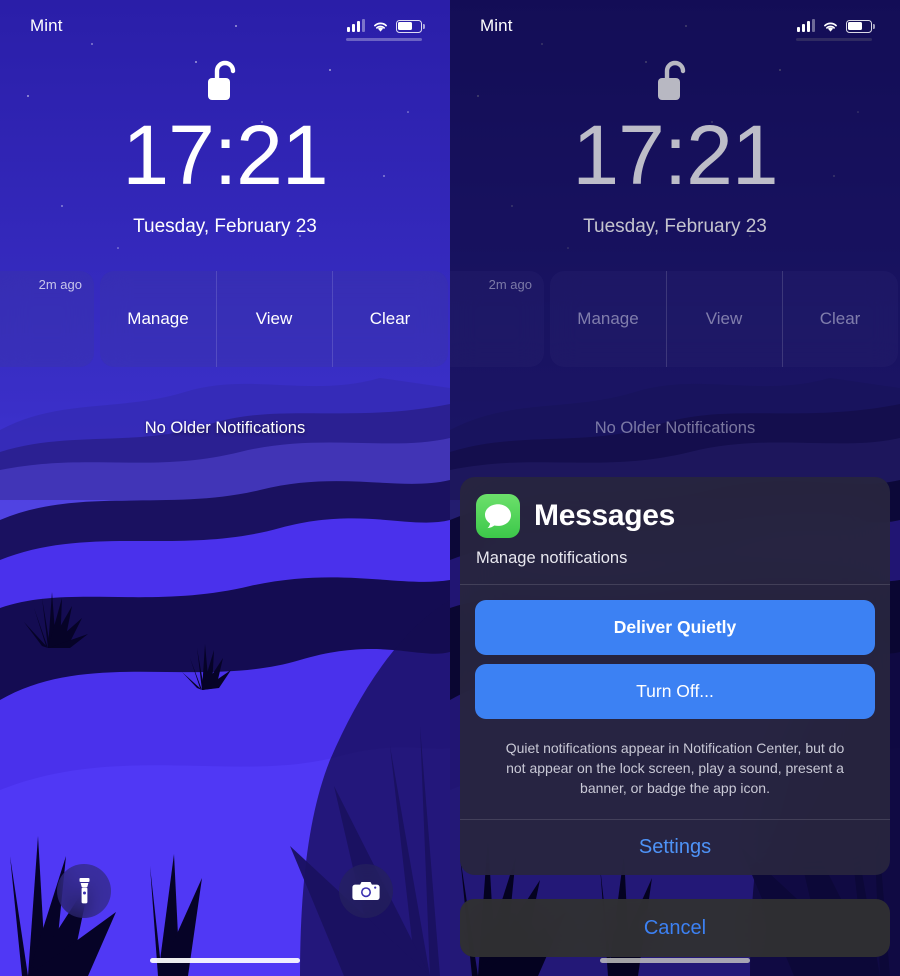  I want to click on camera-button, so click(366, 891).